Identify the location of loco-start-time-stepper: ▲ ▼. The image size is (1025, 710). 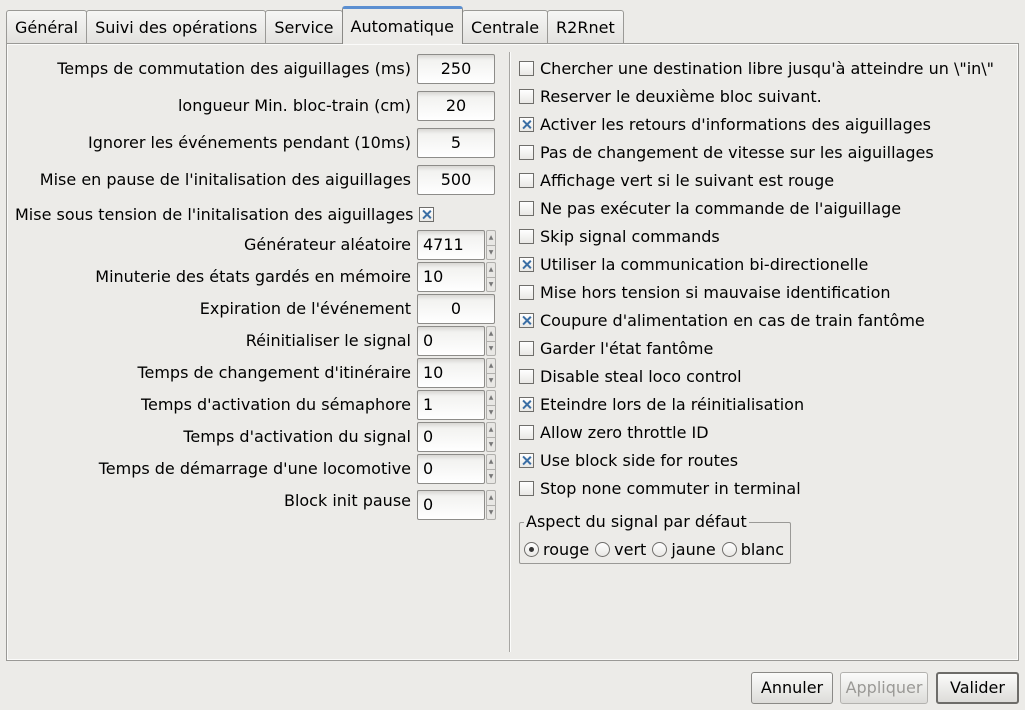
(491, 469).